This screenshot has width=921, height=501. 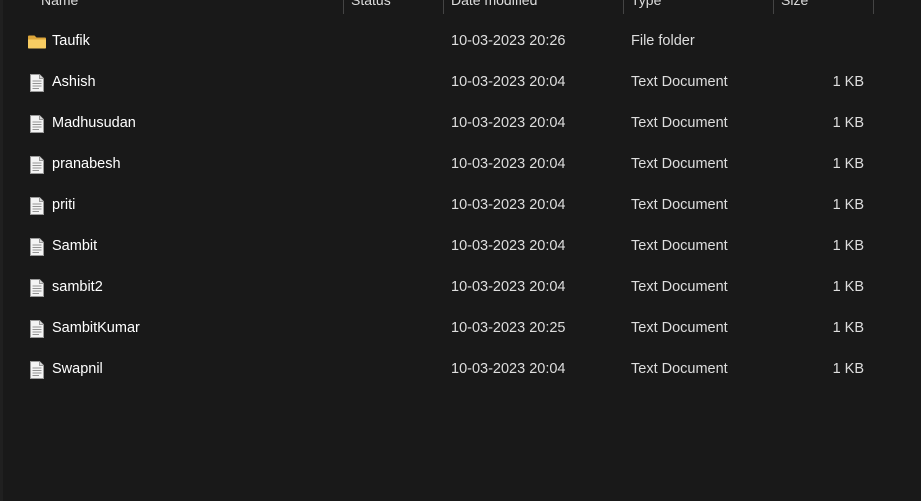 What do you see at coordinates (37, 42) in the screenshot?
I see `folder-icon` at bounding box center [37, 42].